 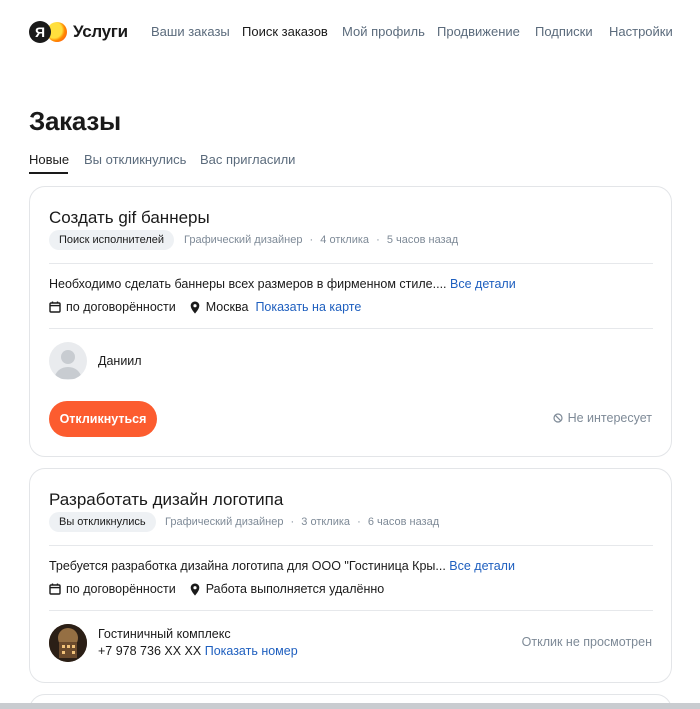 What do you see at coordinates (422, 240) in the screenshot?
I see `order-time: 5 часов назад` at bounding box center [422, 240].